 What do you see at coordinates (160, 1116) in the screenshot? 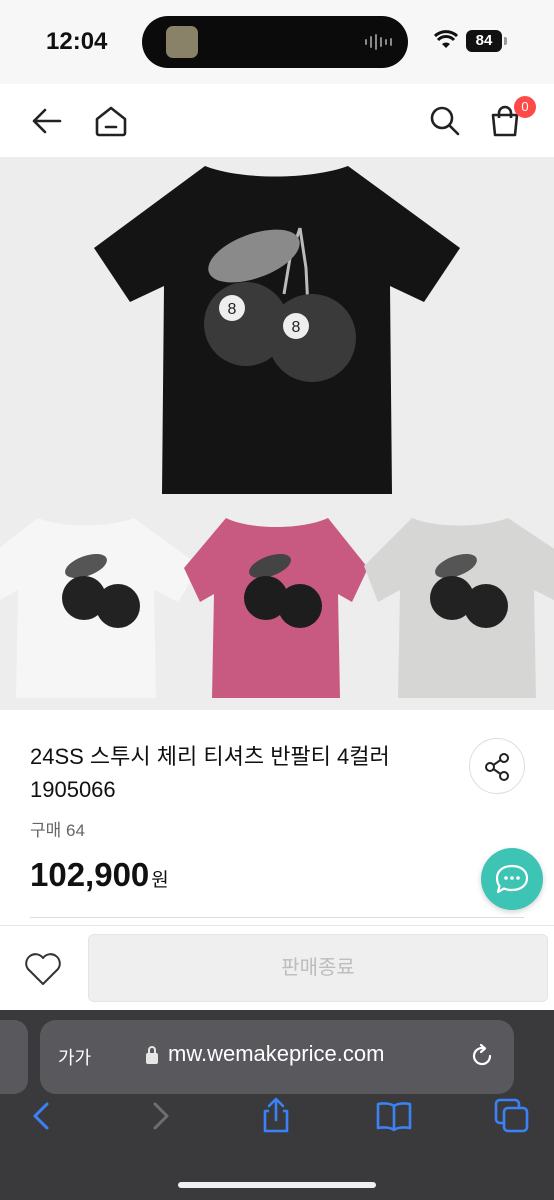
I see `forward-icon` at bounding box center [160, 1116].